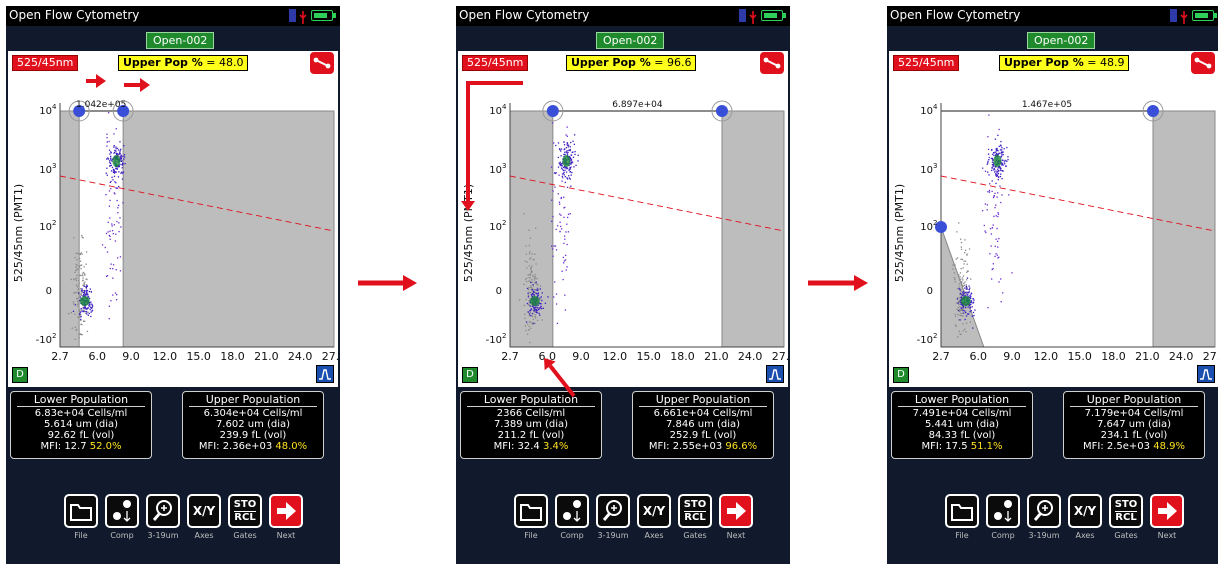 This screenshot has height=567, width=1218. Describe the element at coordinates (54, 107) in the screenshot. I see `y-tick-exponent: 4` at that location.